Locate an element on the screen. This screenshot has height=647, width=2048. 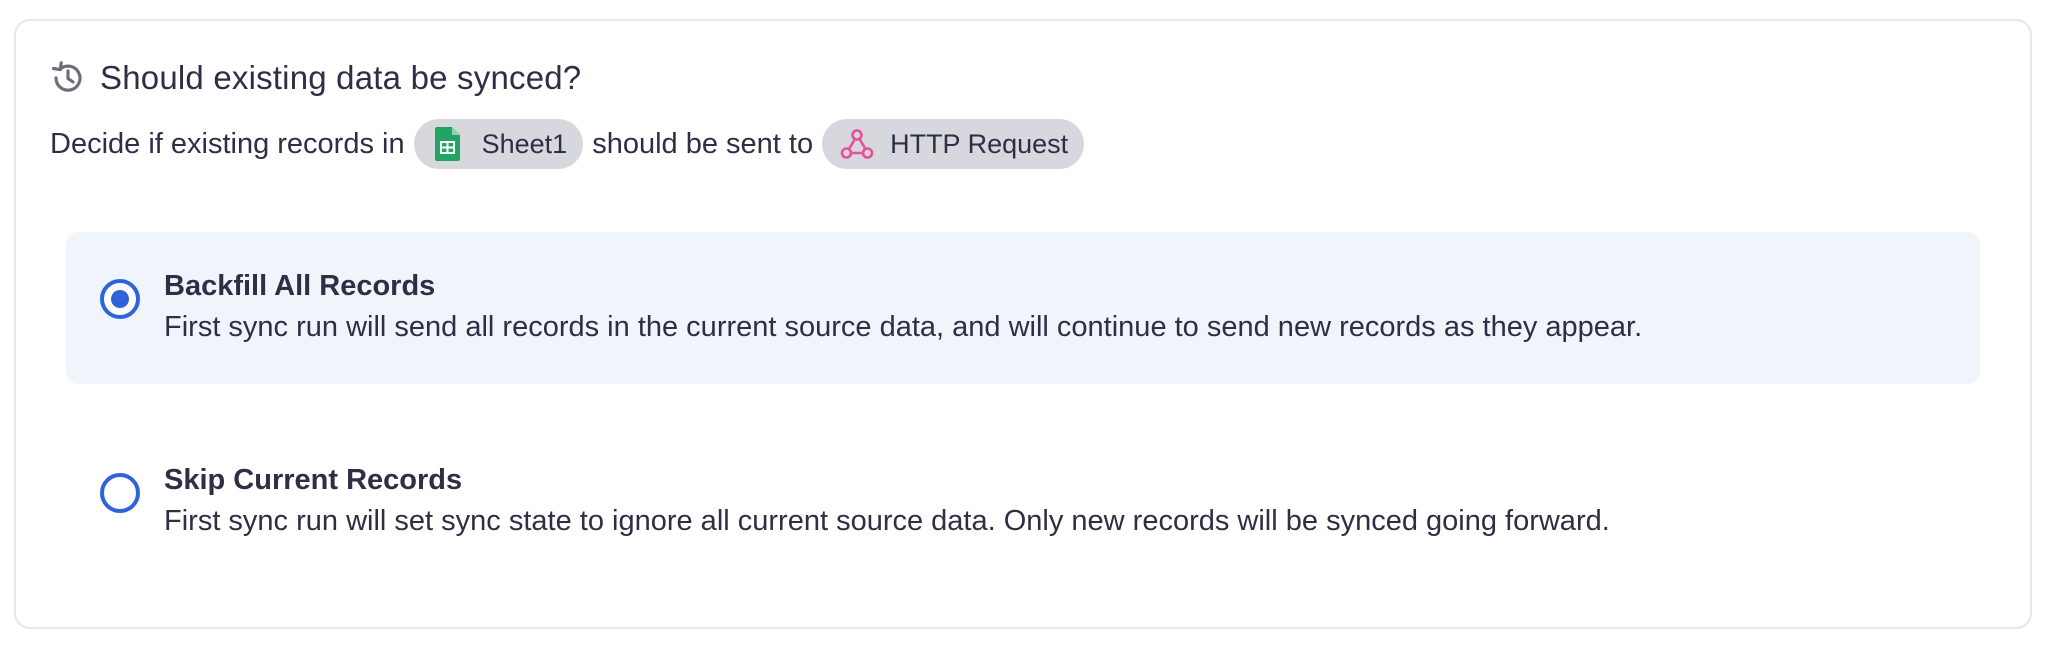
history-icon is located at coordinates (68, 78).